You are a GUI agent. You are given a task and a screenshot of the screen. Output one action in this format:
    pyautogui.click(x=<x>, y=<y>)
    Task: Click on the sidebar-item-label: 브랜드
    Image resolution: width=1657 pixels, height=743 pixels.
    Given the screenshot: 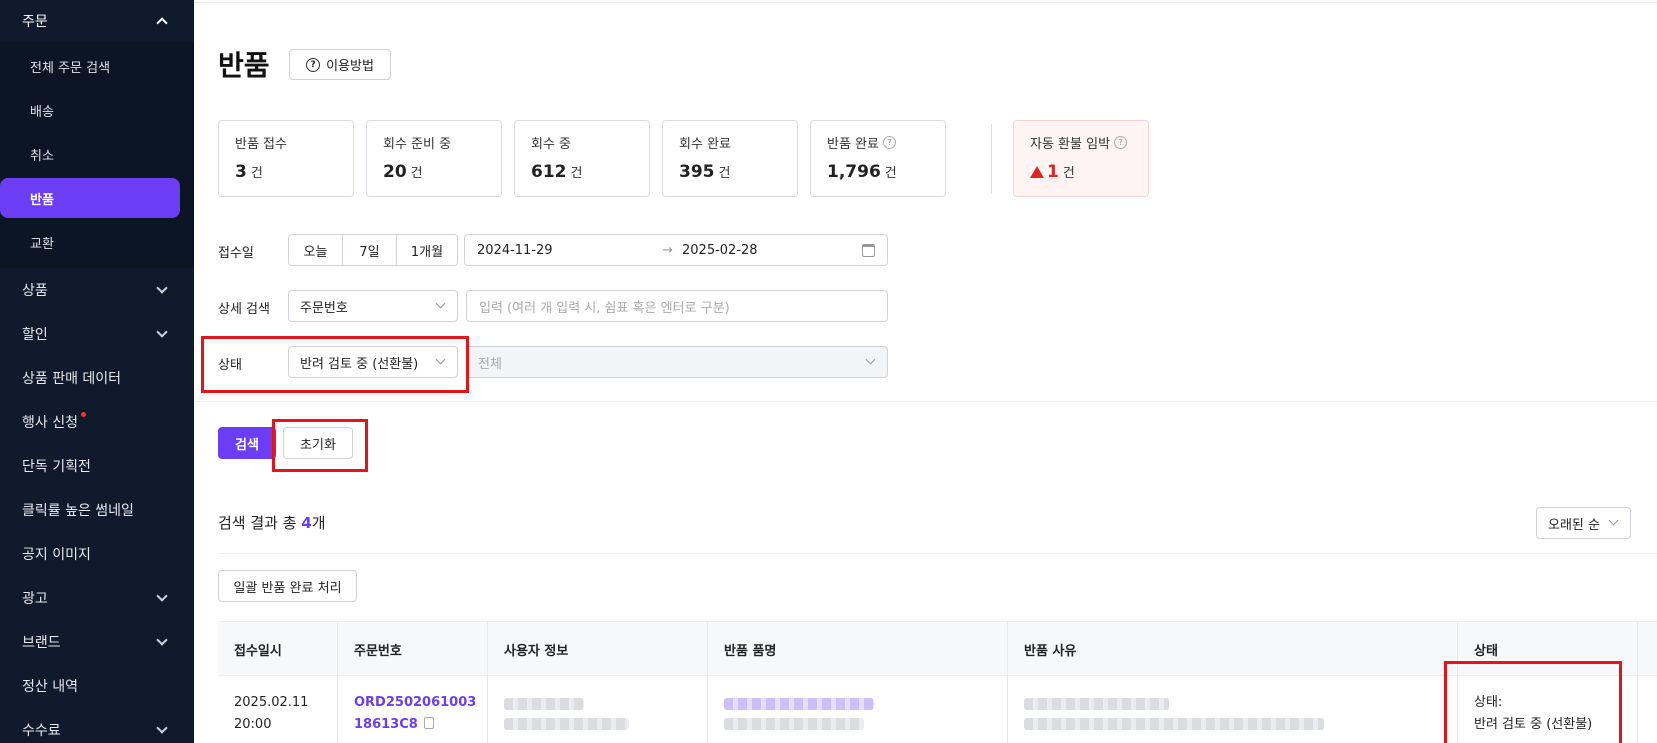 What is the action you would take?
    pyautogui.click(x=41, y=643)
    